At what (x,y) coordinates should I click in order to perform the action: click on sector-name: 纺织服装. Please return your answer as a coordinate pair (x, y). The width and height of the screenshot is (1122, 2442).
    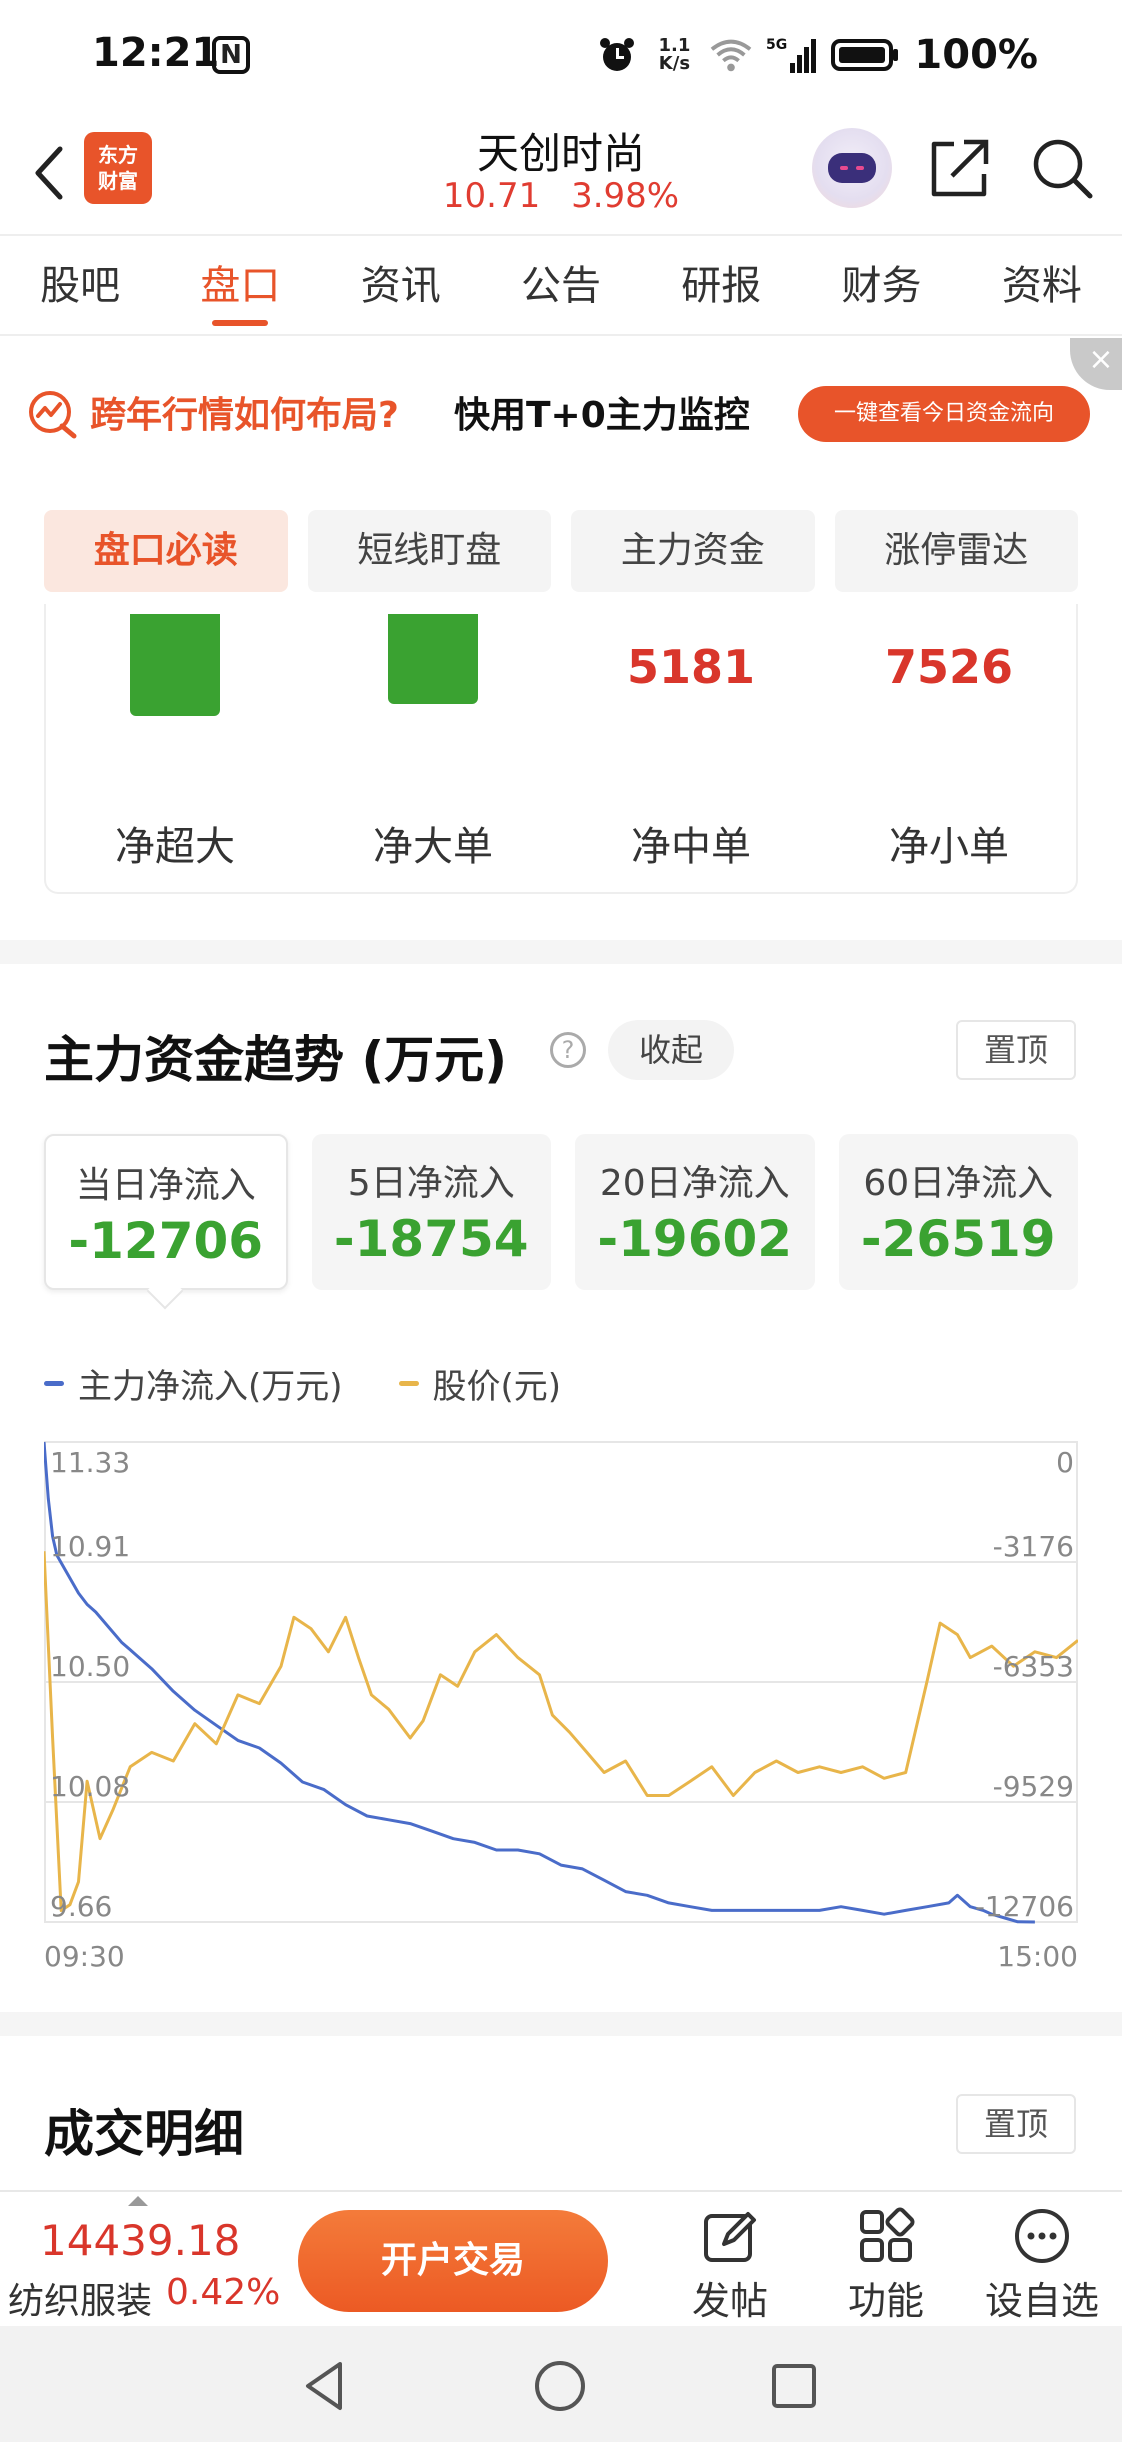
    Looking at the image, I should click on (80, 2298).